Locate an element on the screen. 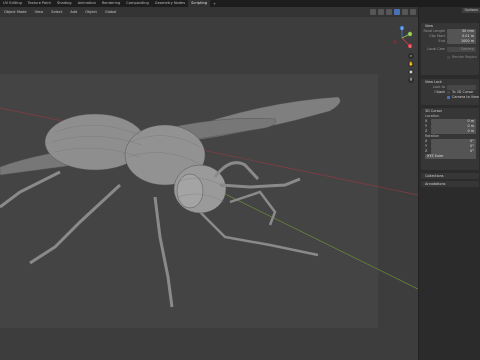 Image resolution: width=480 pixels, height=360 pixels. annotations-header: Annotations is located at coordinates (450, 184).